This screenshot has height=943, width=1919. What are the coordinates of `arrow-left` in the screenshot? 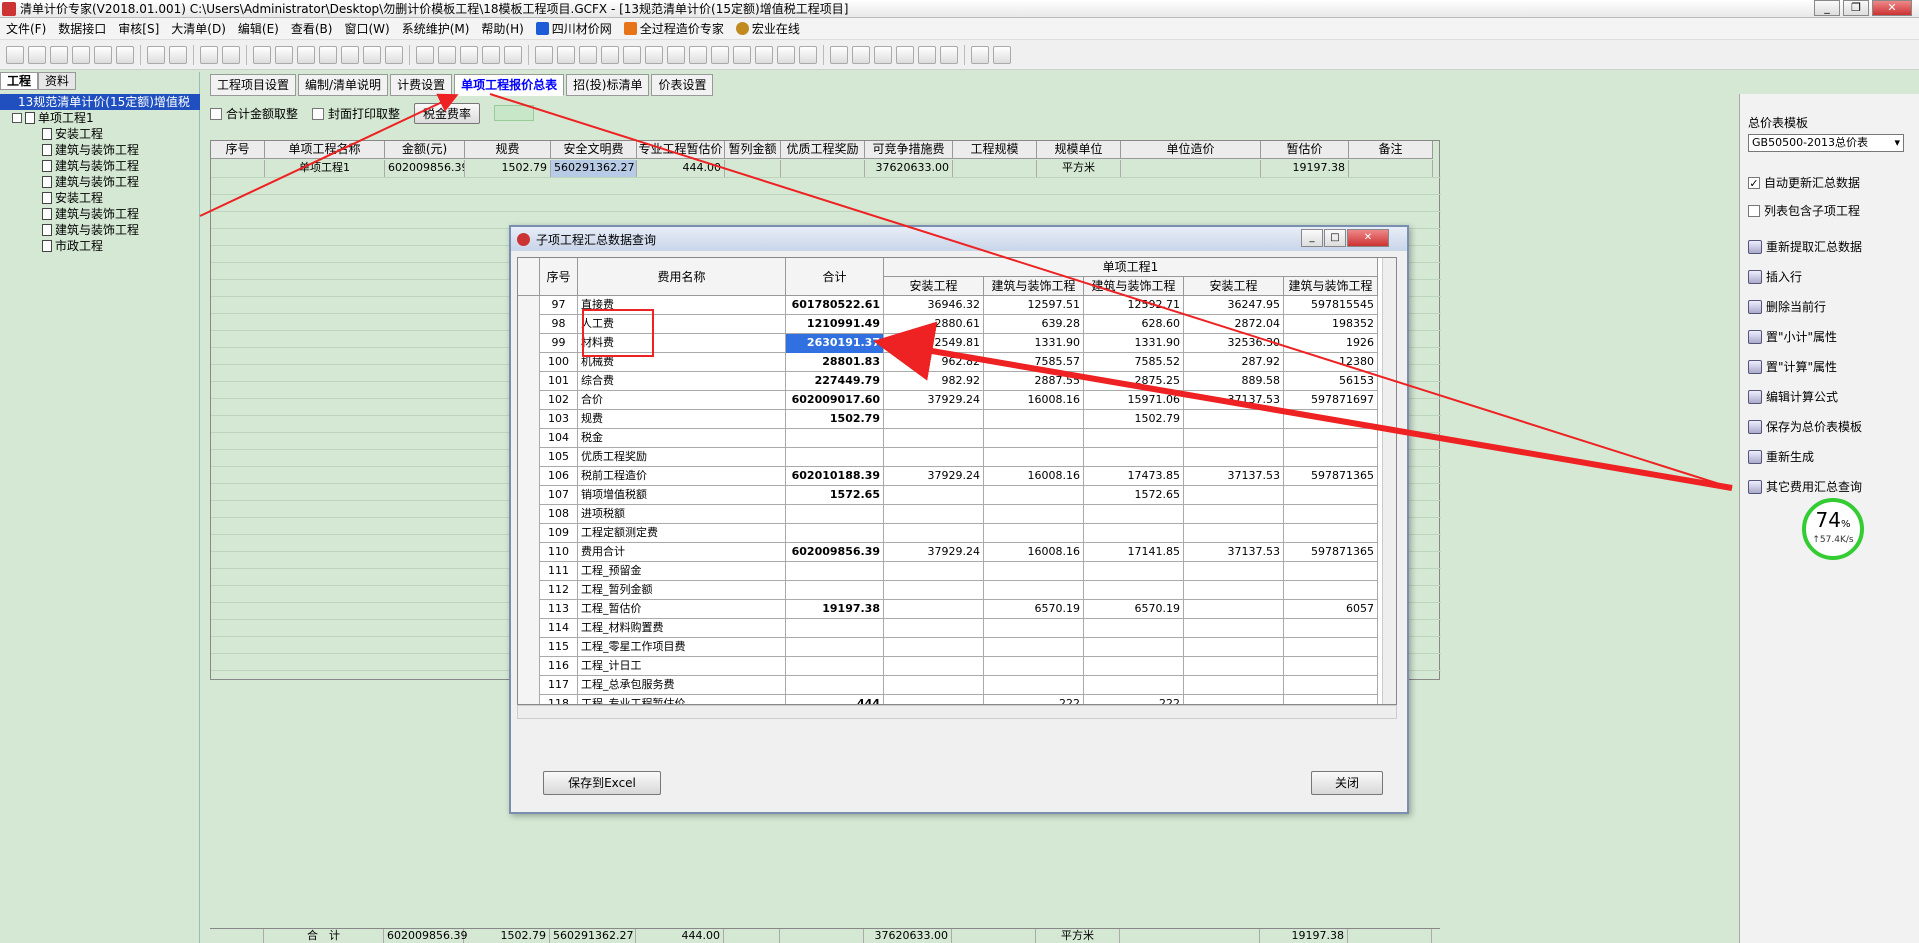 It's located at (329, 155).